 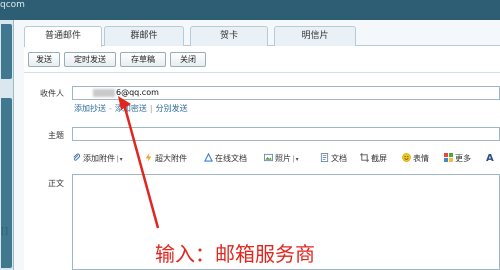 What do you see at coordinates (141, 166) in the screenshot?
I see `arrow-shaft` at bounding box center [141, 166].